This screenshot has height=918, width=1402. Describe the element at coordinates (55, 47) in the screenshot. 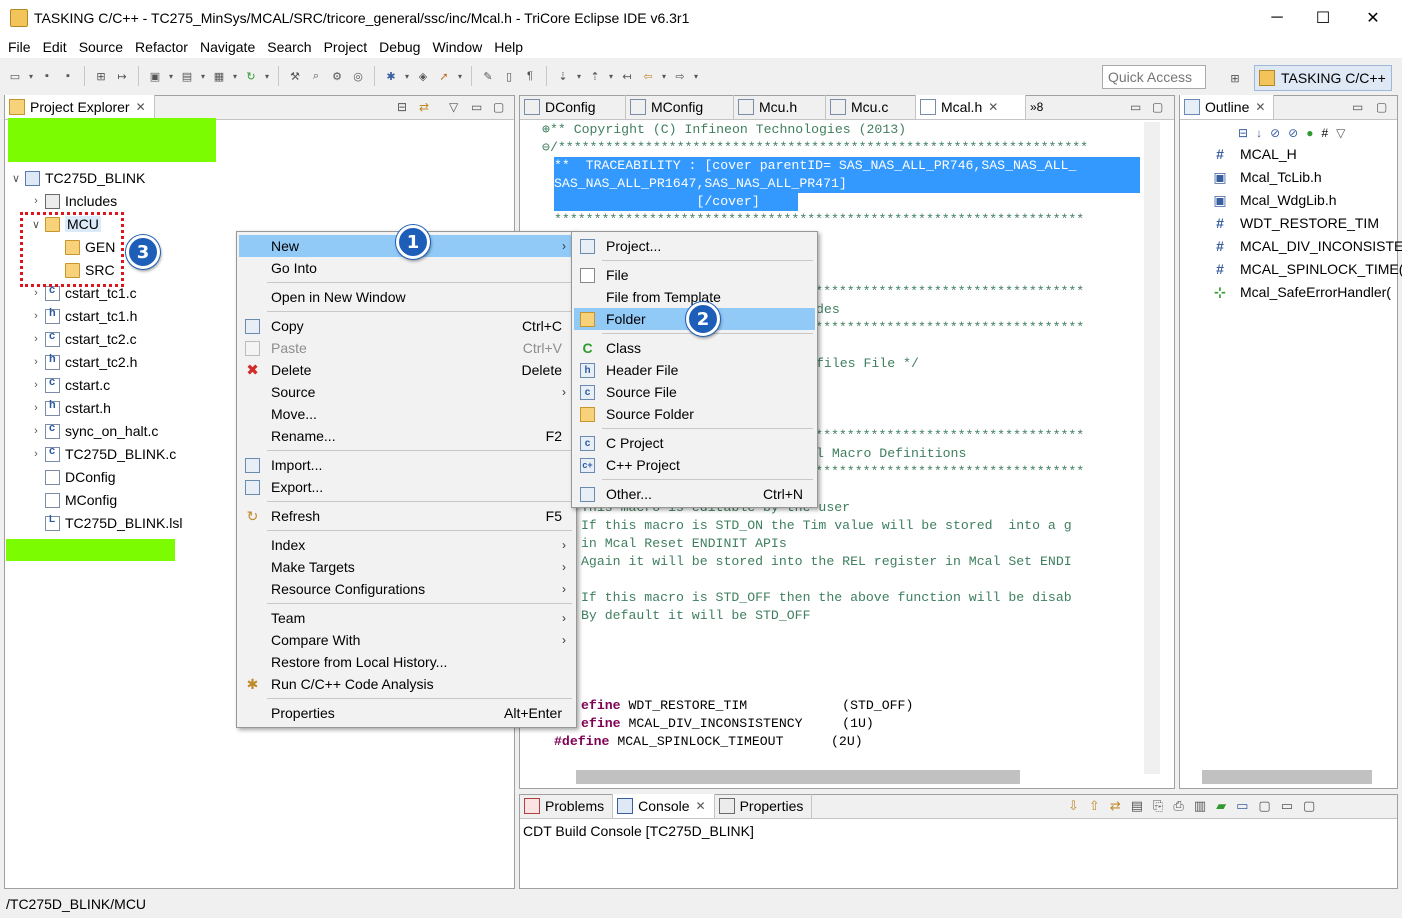

I see `menu-edit: Edit` at that location.